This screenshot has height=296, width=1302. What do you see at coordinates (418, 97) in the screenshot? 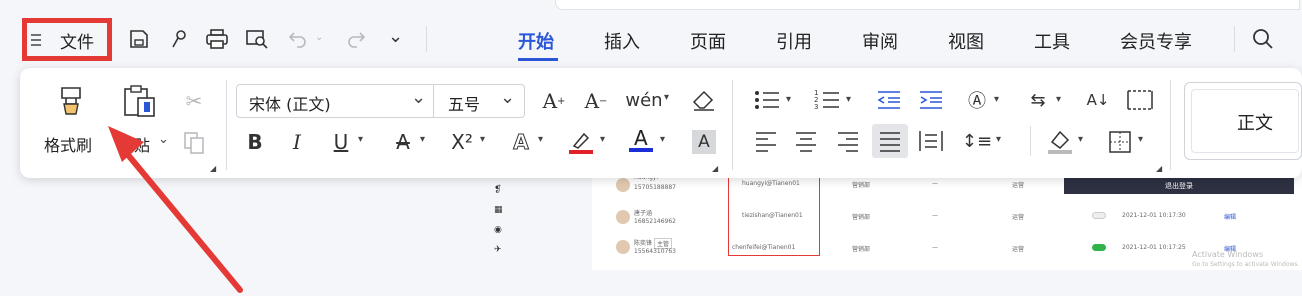
I see `font-name-dropdown-icon: ⌄` at bounding box center [418, 97].